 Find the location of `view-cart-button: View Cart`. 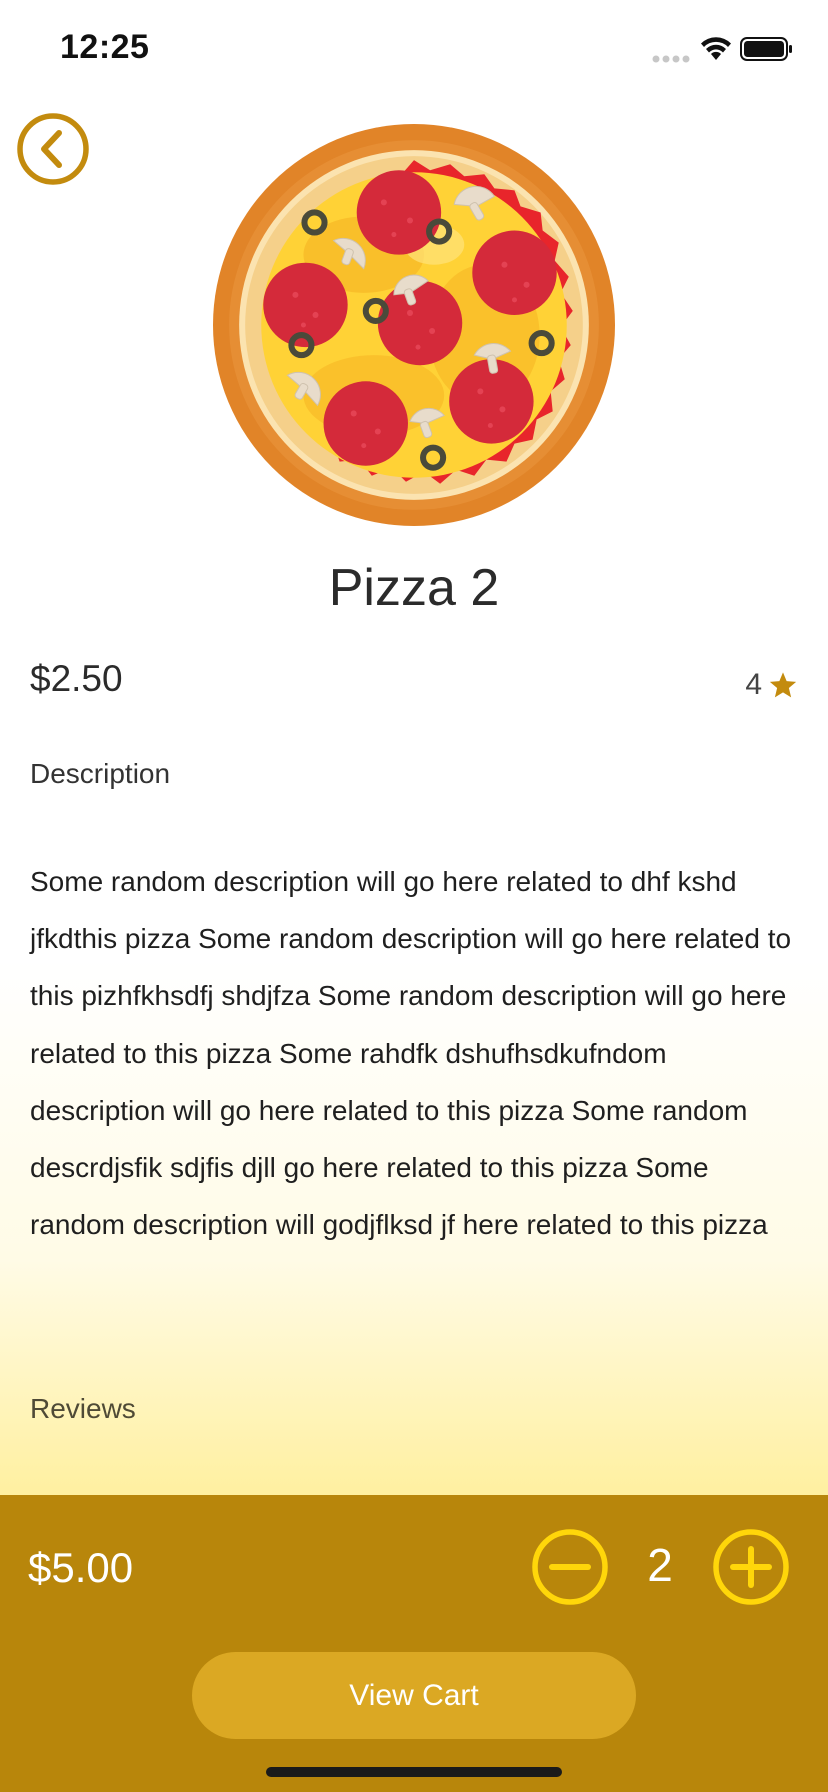

view-cart-button: View Cart is located at coordinates (414, 1695).